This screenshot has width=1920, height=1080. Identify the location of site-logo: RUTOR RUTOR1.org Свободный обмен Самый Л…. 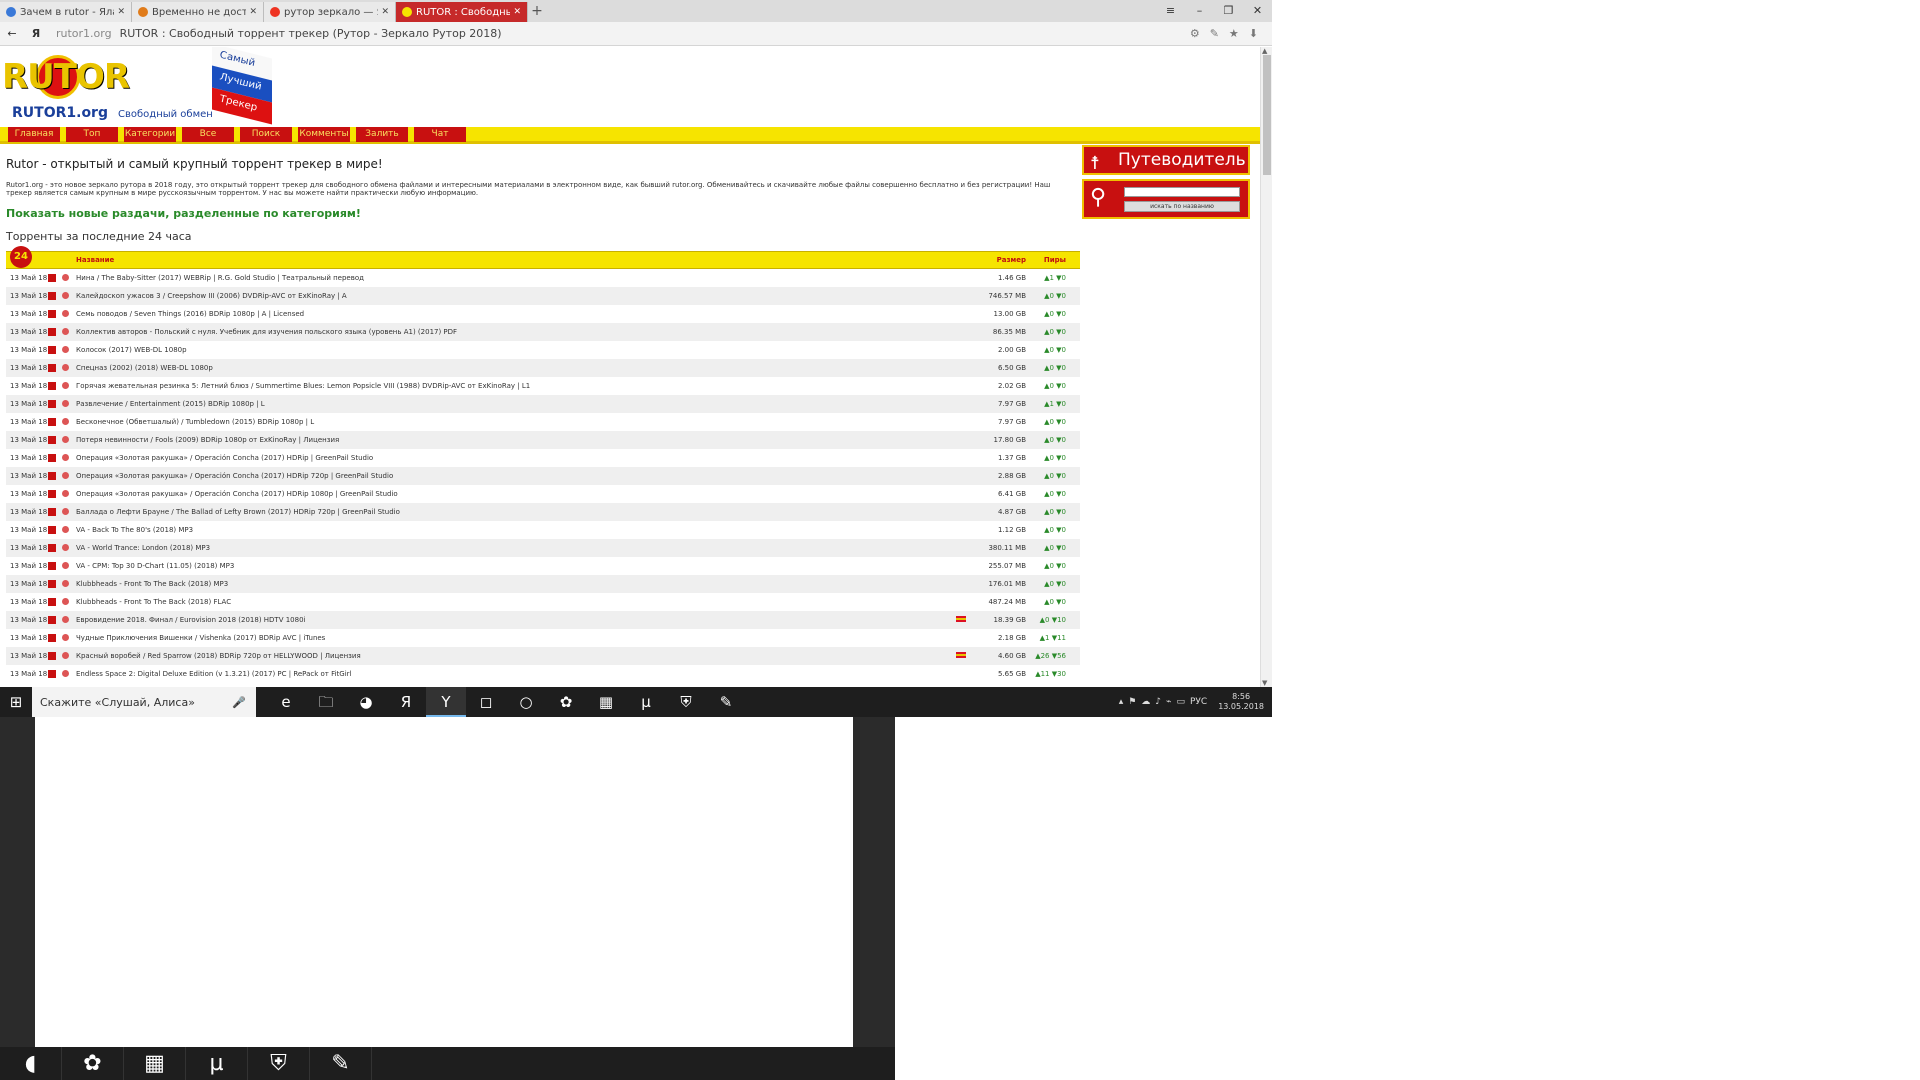
(136, 86).